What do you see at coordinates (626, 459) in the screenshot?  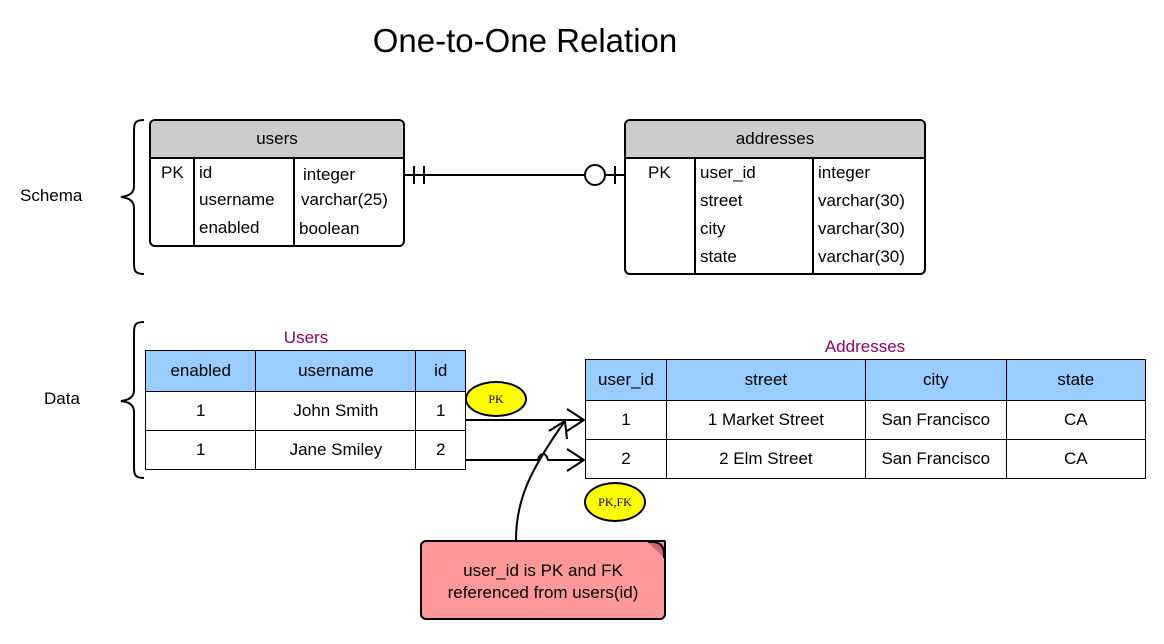 I see `cell-user-id: 2` at bounding box center [626, 459].